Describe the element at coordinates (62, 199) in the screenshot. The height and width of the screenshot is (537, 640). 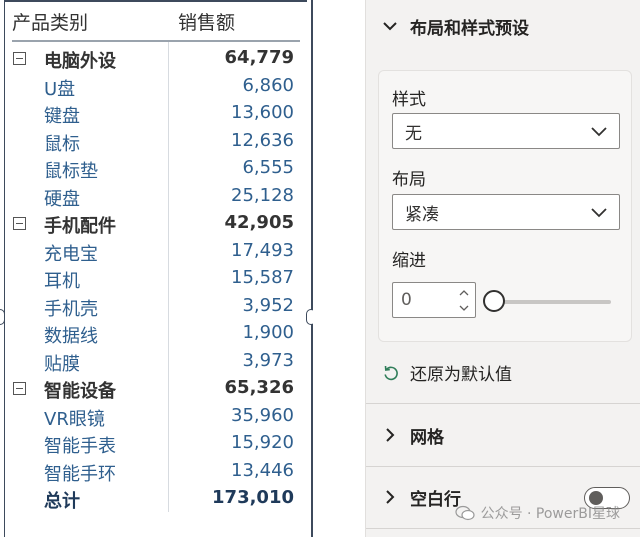
I see `row-label: 硬盘` at that location.